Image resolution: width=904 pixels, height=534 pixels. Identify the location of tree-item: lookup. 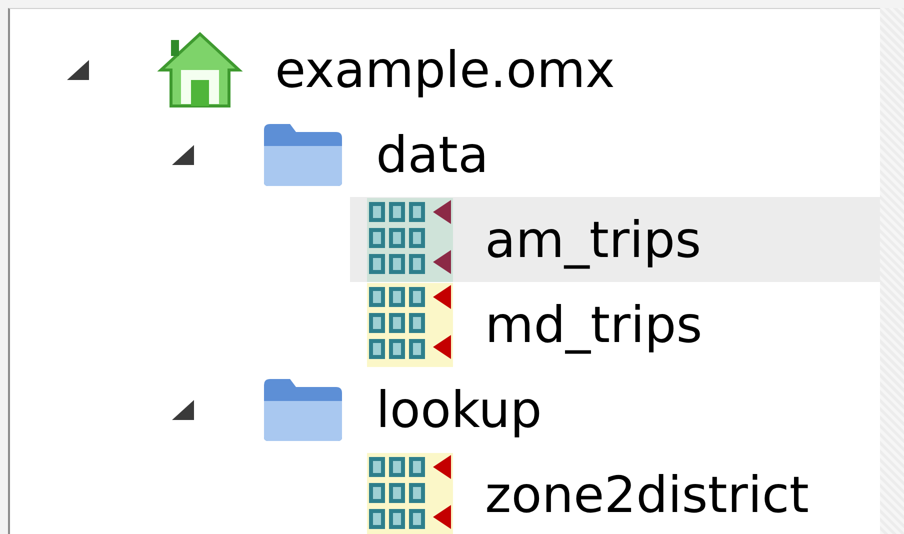
(562, 409).